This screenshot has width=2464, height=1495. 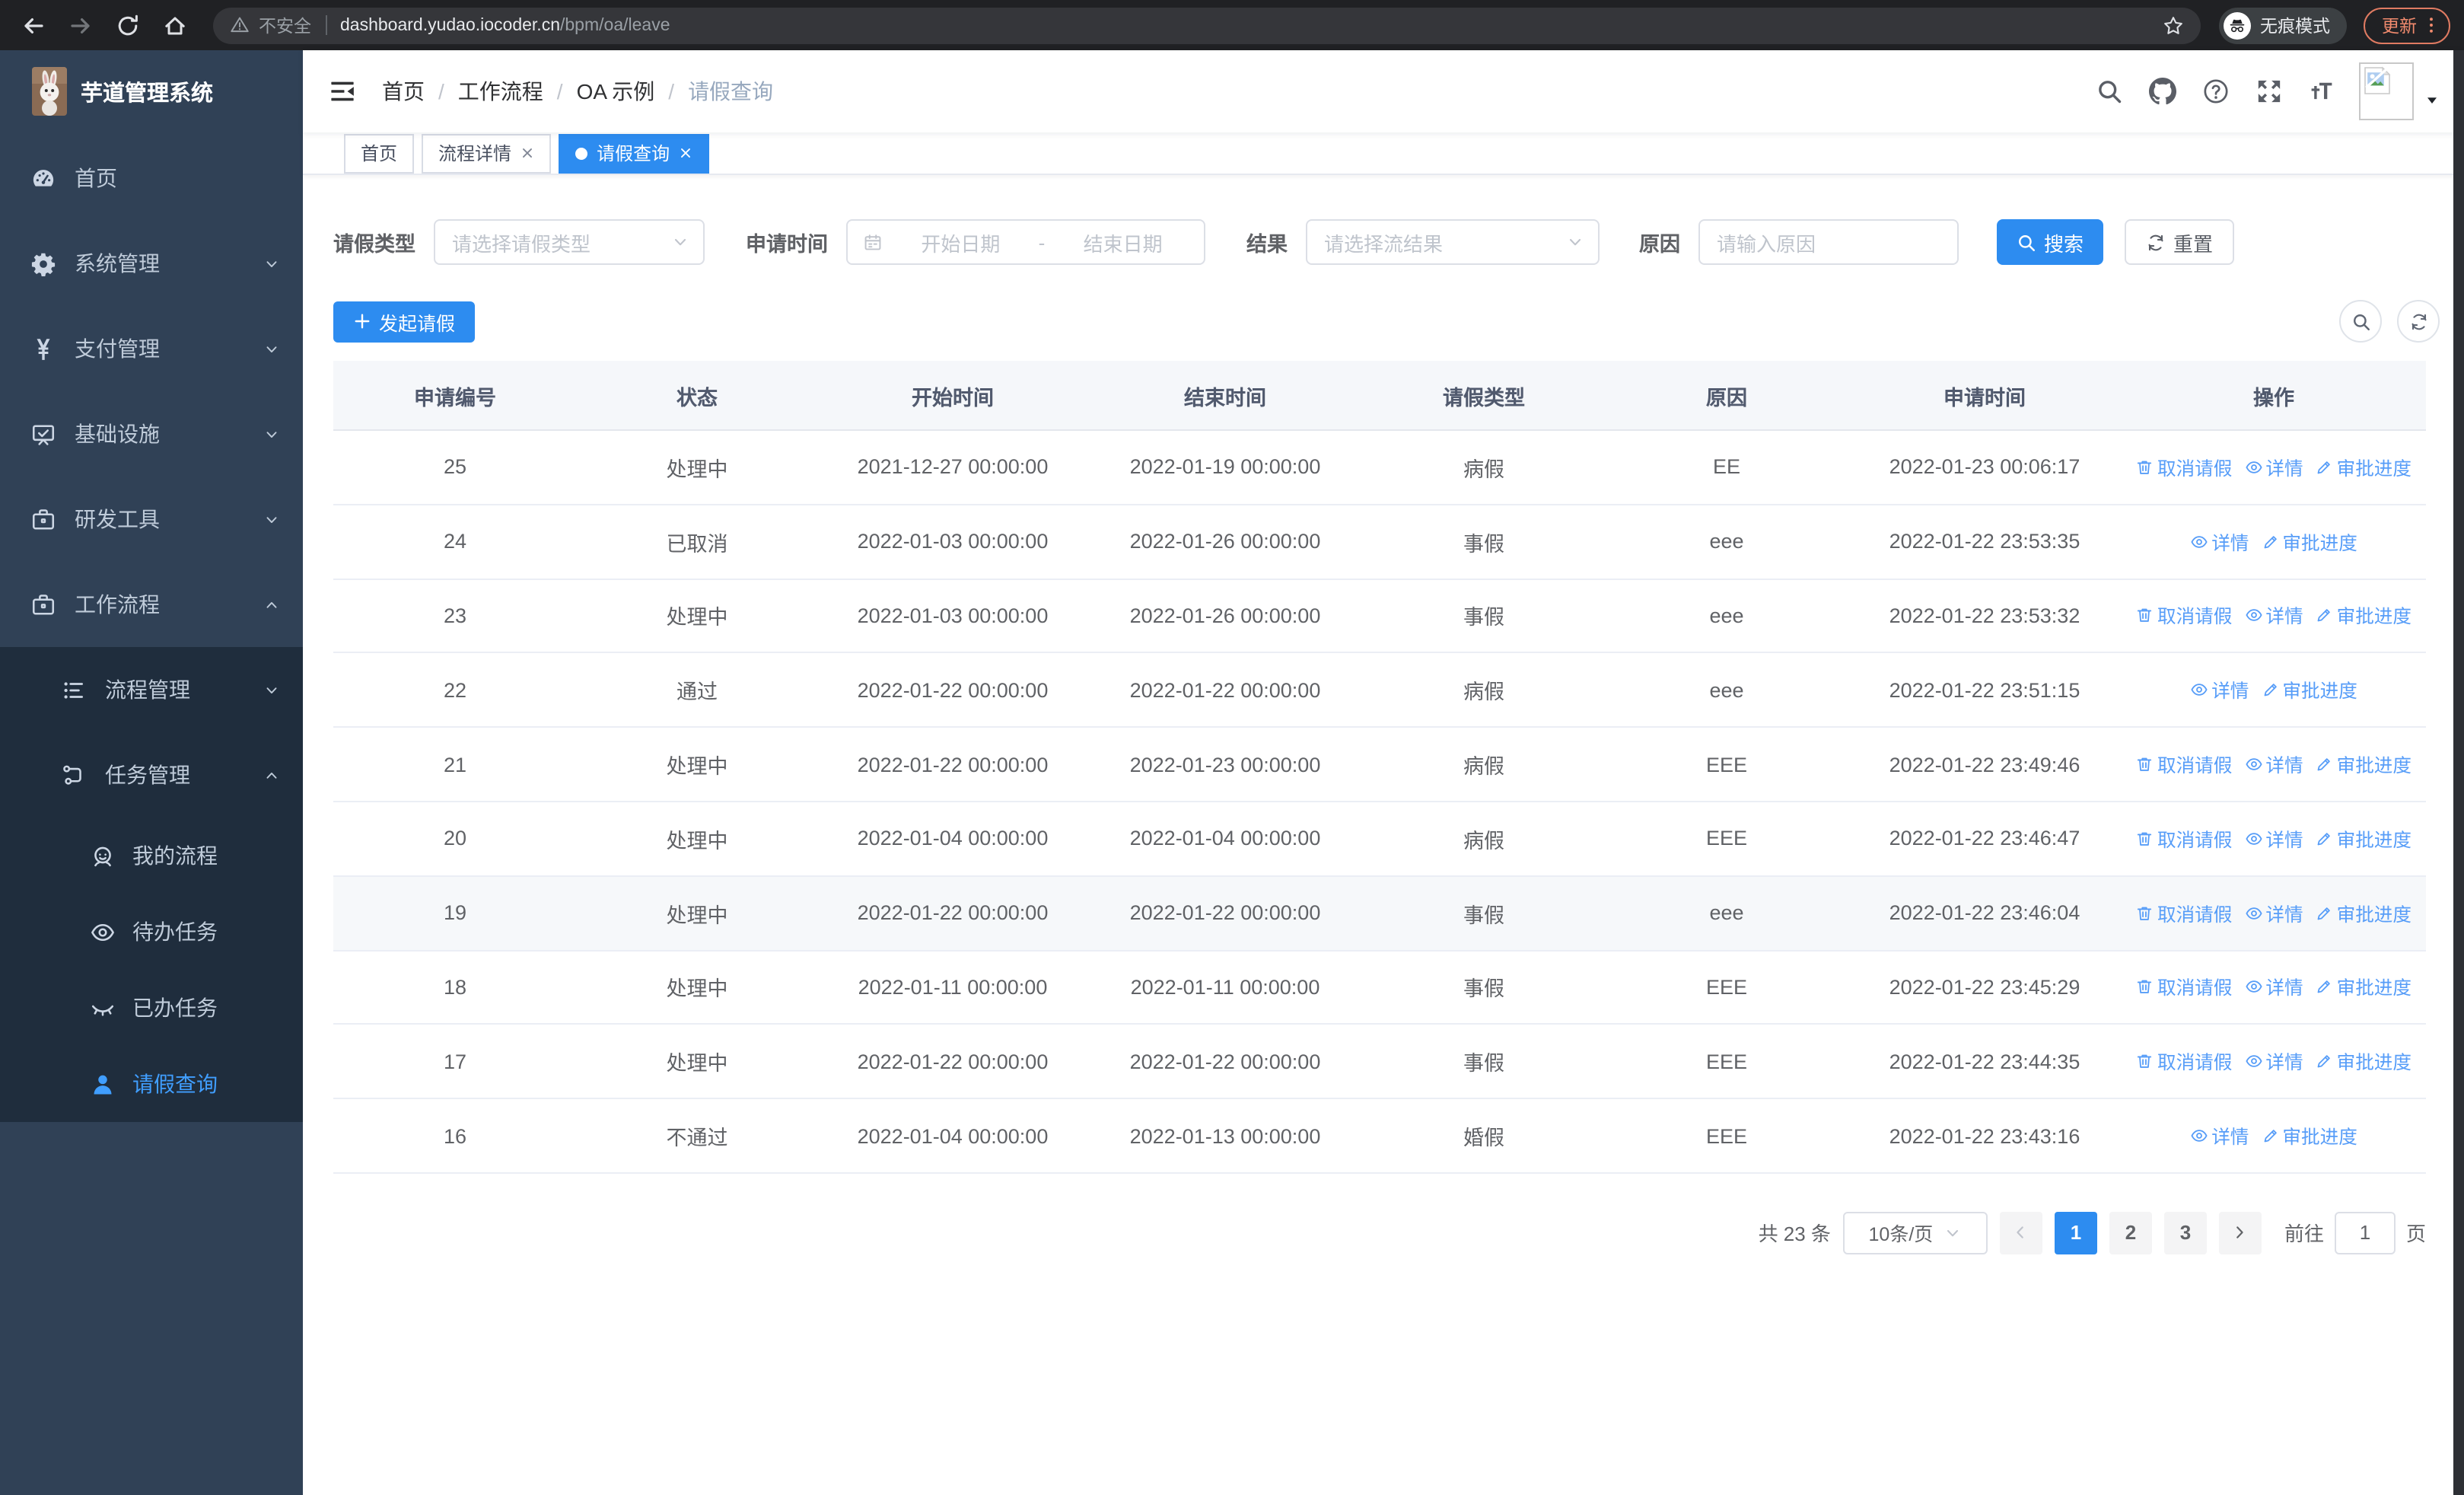 What do you see at coordinates (151, 264) in the screenshot?
I see `sidebar-item-system: 系统管理` at bounding box center [151, 264].